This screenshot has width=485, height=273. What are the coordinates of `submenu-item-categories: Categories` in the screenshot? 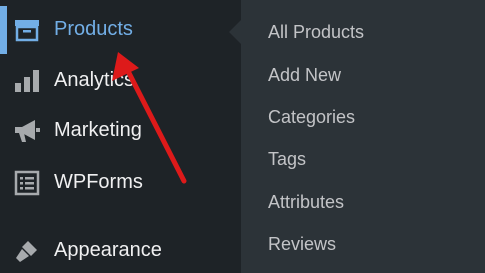 It's located at (311, 117).